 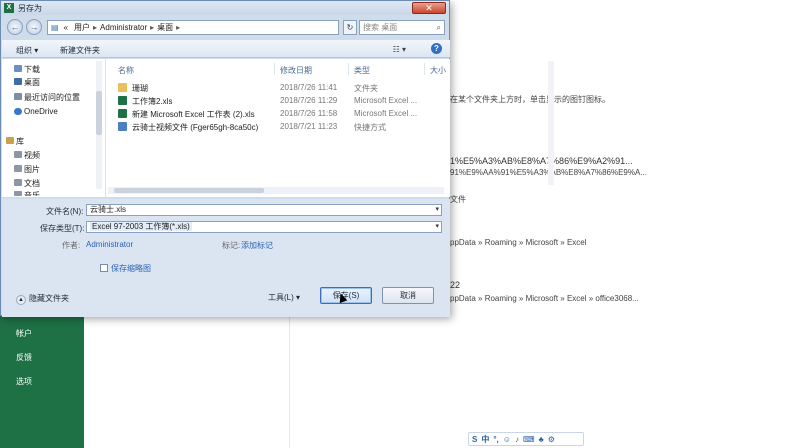 I want to click on cloud-icon, so click(x=18, y=111).